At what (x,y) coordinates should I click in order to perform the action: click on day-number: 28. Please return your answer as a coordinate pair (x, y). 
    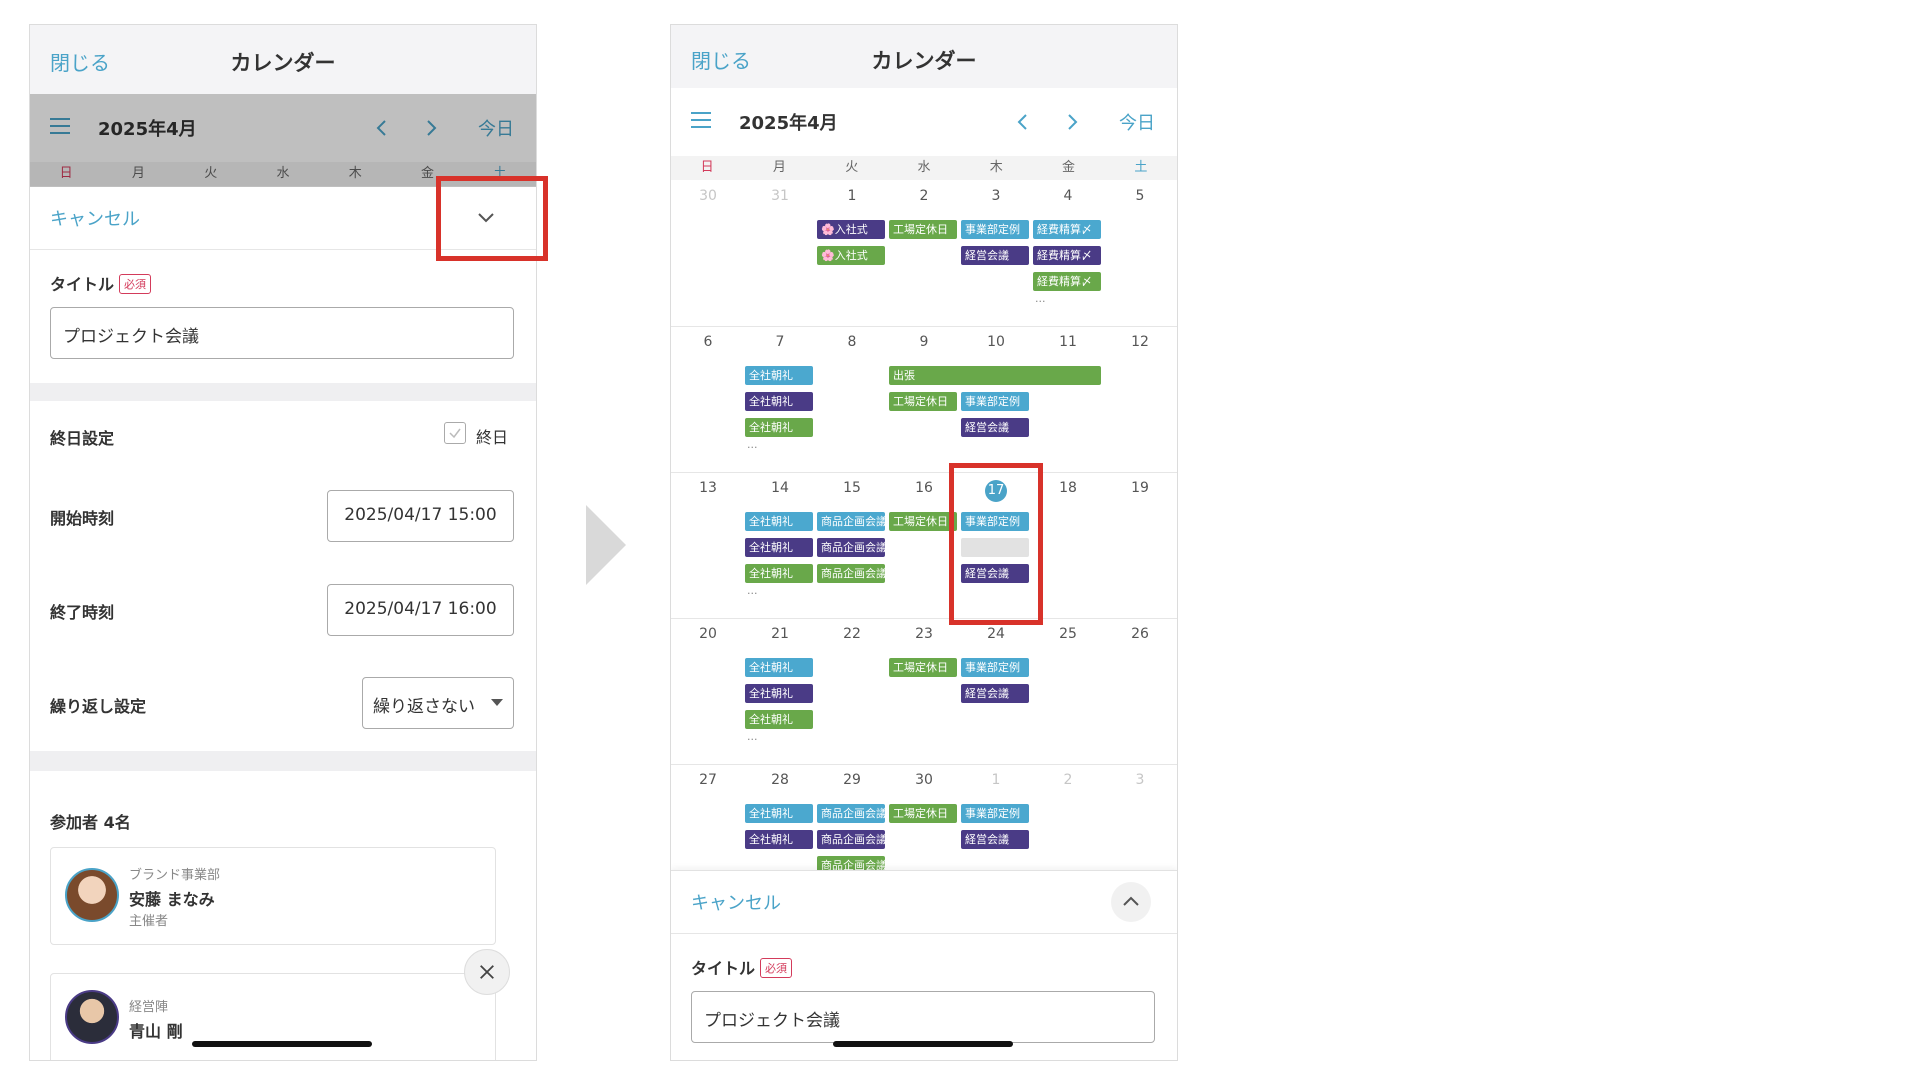
    Looking at the image, I should click on (780, 780).